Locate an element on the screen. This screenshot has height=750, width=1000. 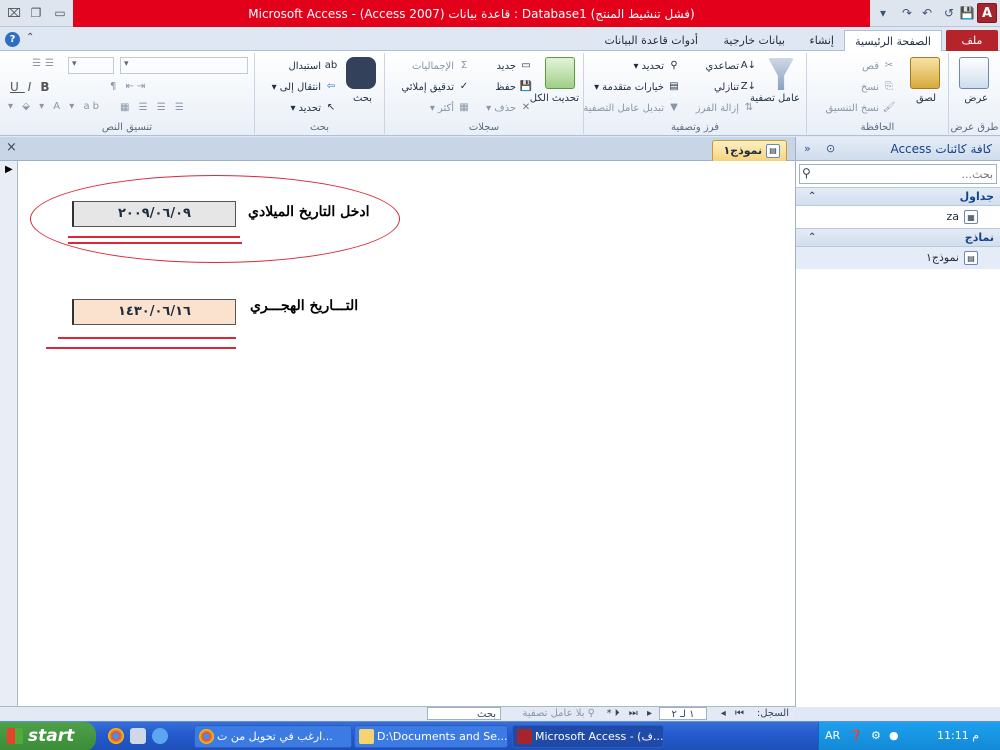
binoculars-icon is located at coordinates (361, 73).